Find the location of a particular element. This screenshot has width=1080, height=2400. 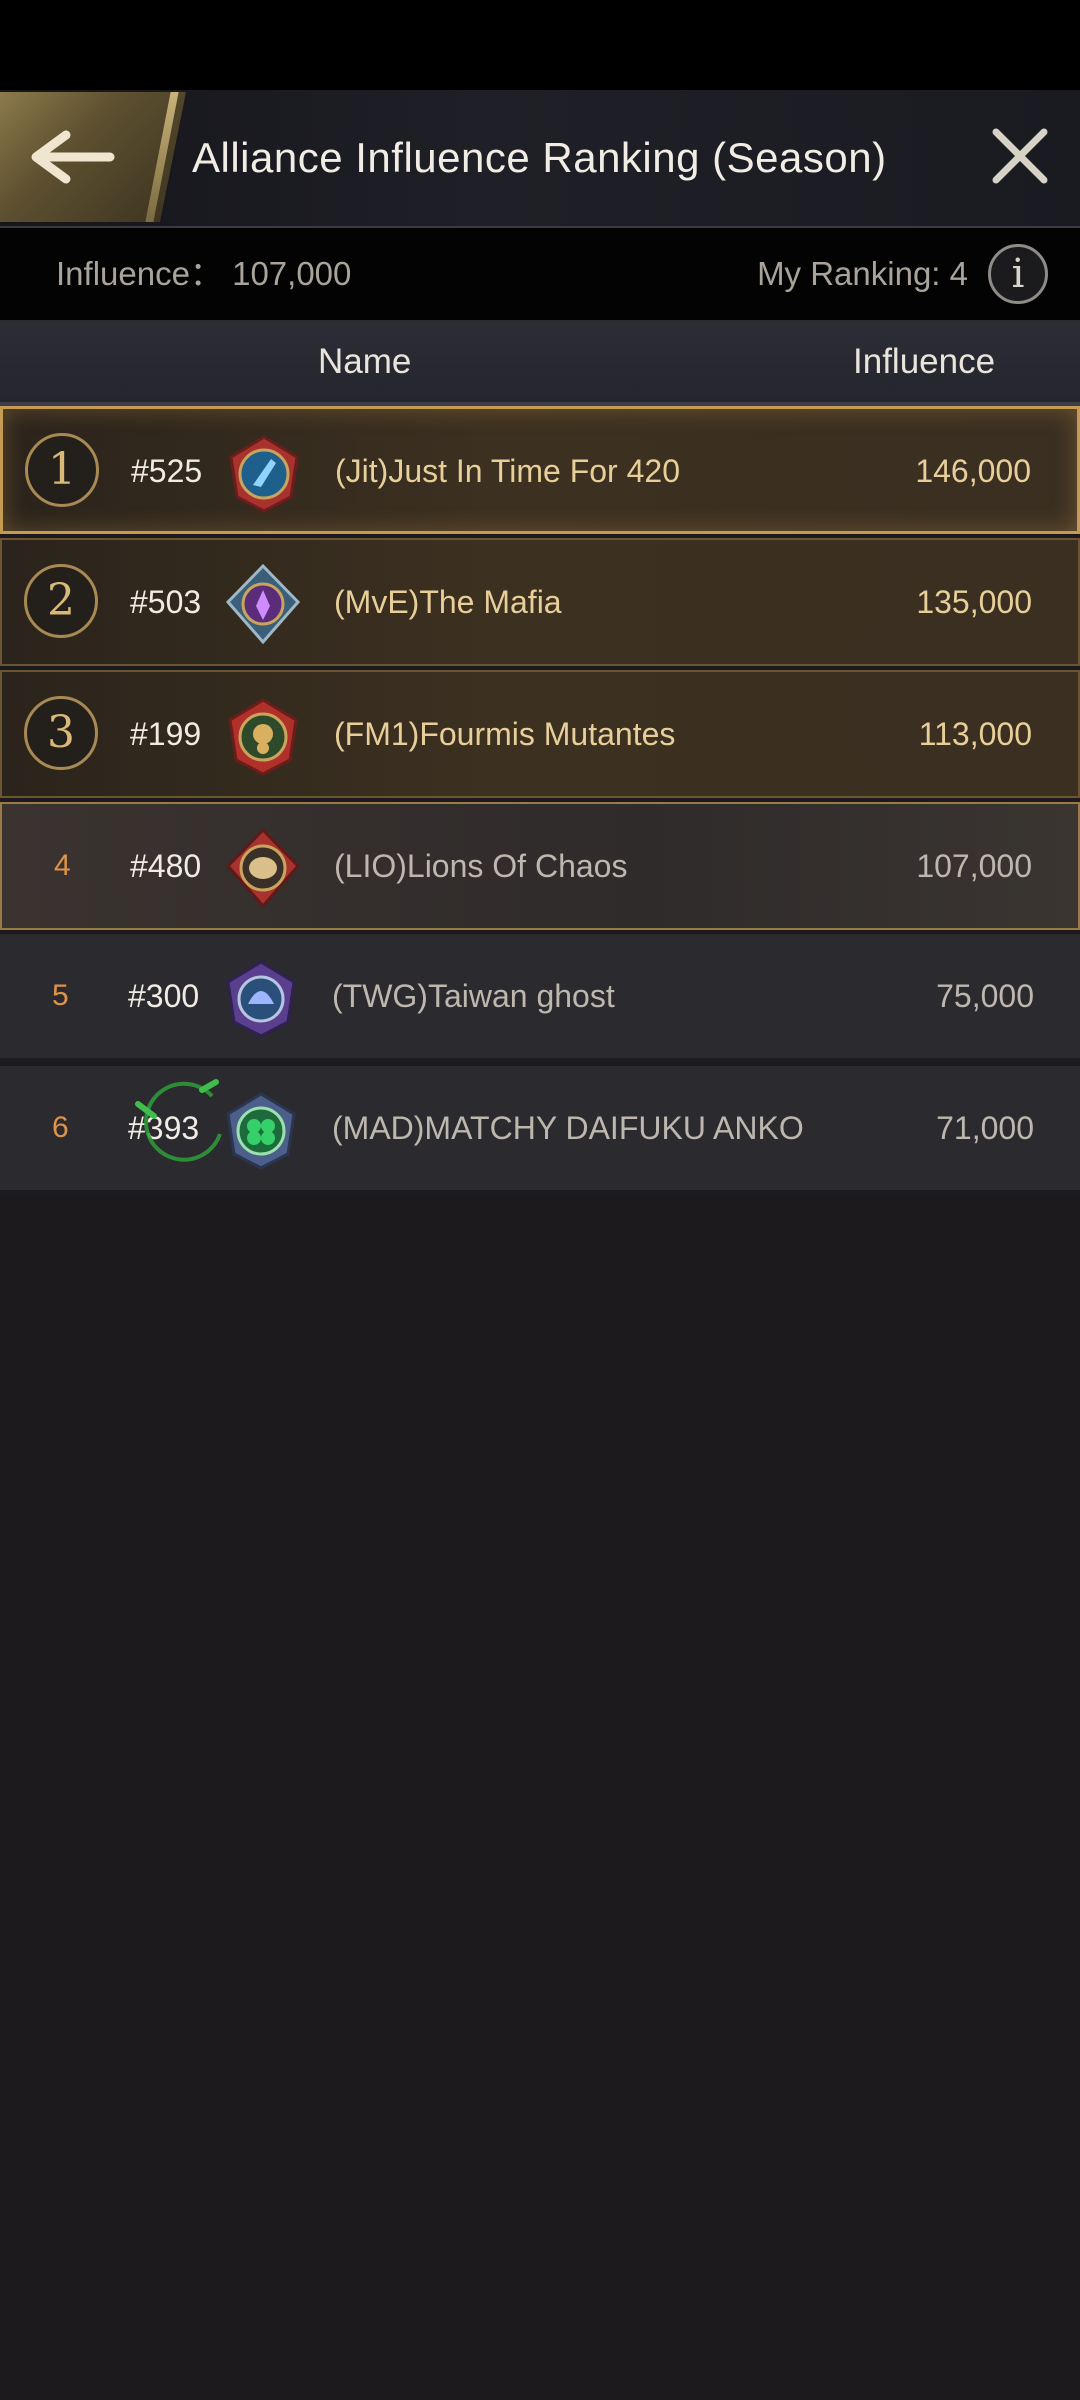

status-bar is located at coordinates (540, 45).